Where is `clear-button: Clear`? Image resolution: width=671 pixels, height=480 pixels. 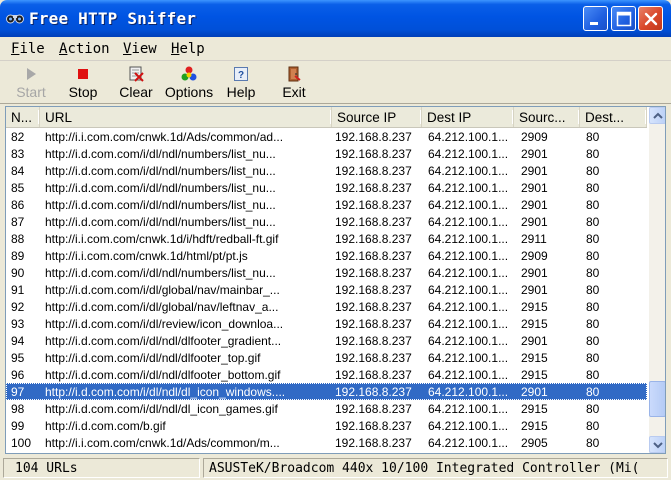 clear-button: Clear is located at coordinates (136, 83).